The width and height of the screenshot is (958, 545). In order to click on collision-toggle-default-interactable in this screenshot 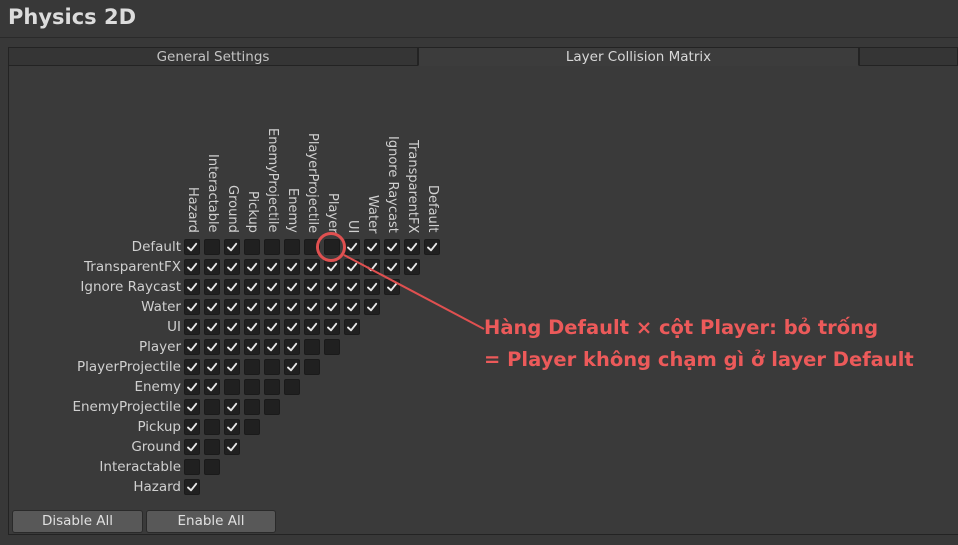, I will do `click(212, 247)`.